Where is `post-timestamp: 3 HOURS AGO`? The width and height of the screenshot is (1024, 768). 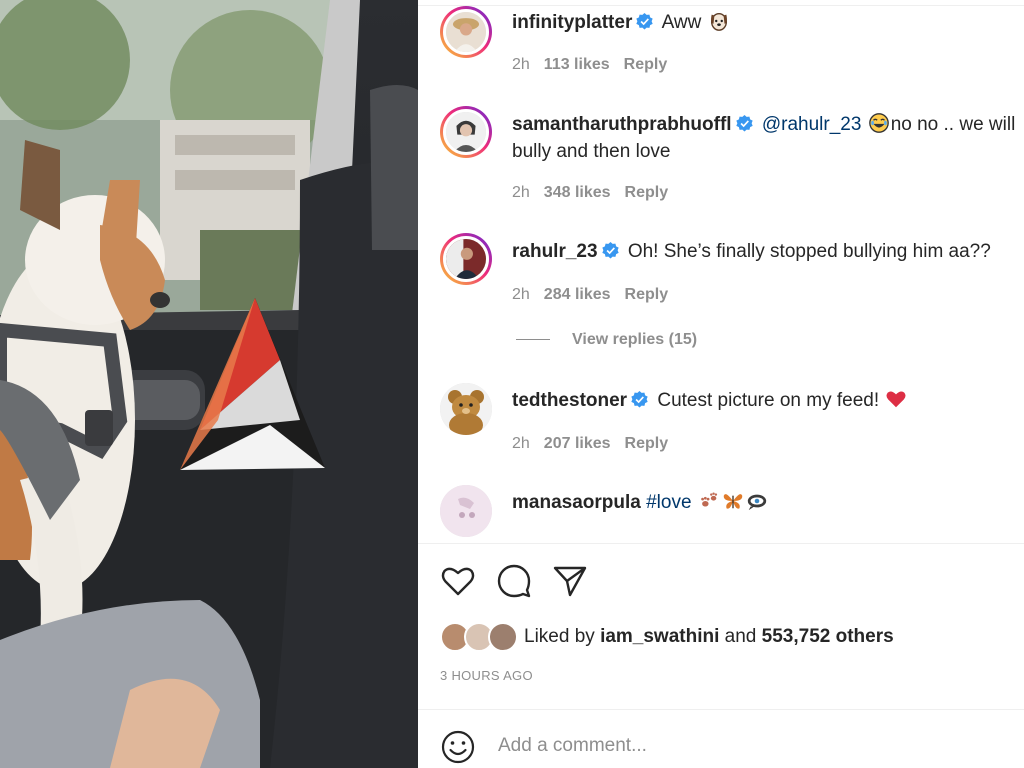
post-timestamp: 3 HOURS AGO is located at coordinates (486, 675).